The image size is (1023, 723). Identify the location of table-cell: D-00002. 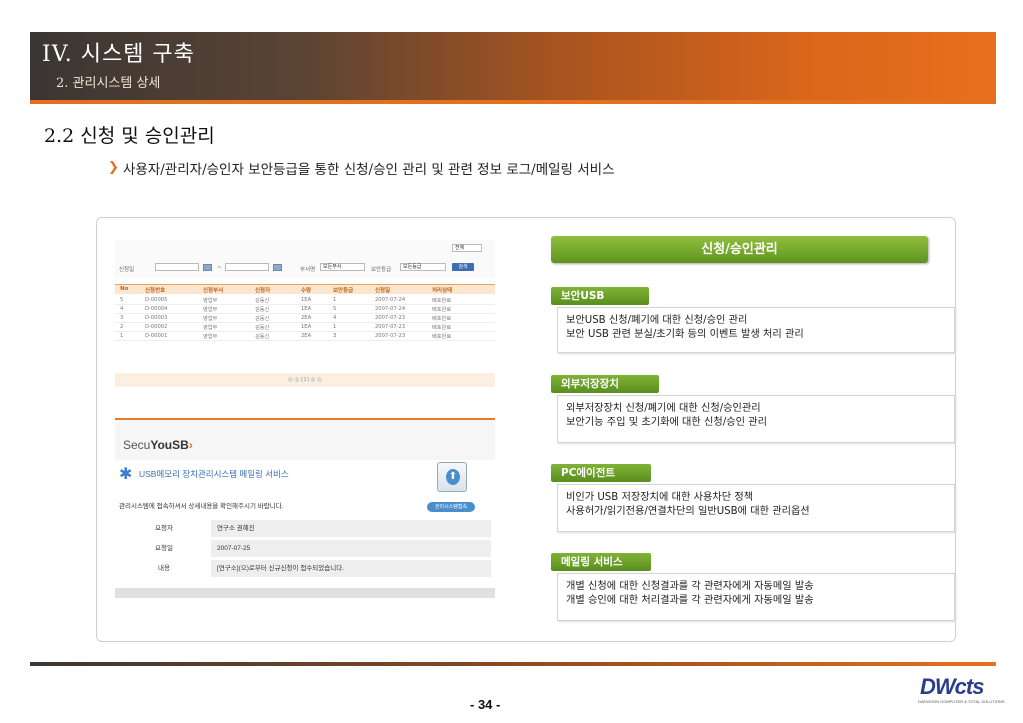
(156, 327).